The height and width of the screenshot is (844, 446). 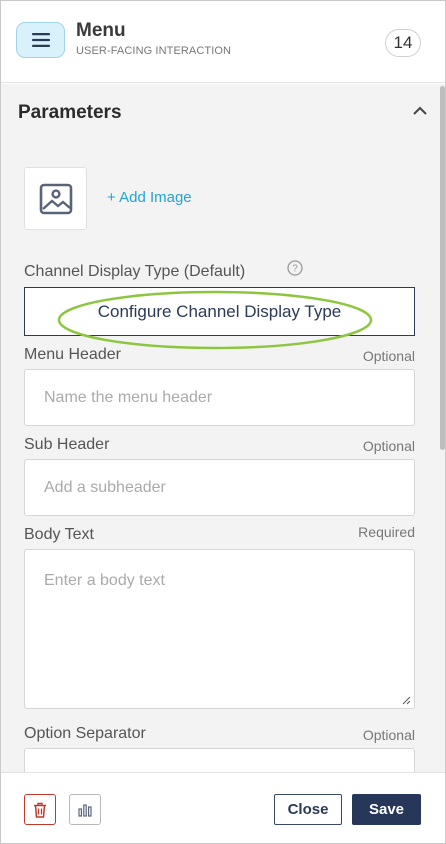 I want to click on panel-subtitle: USER-FACING INTERACTION, so click(x=154, y=51).